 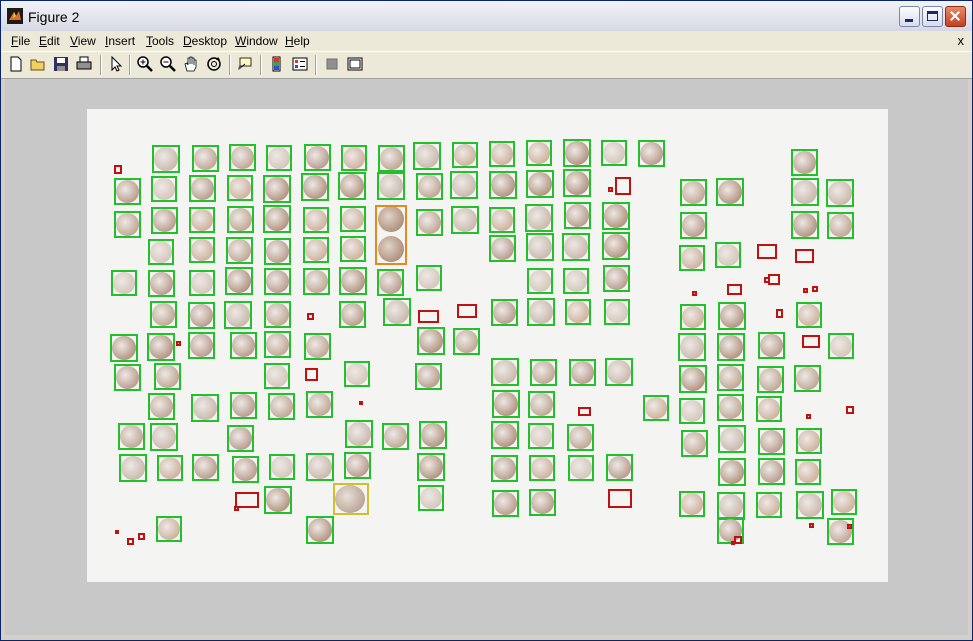 What do you see at coordinates (61, 64) in the screenshot?
I see `save-icon` at bounding box center [61, 64].